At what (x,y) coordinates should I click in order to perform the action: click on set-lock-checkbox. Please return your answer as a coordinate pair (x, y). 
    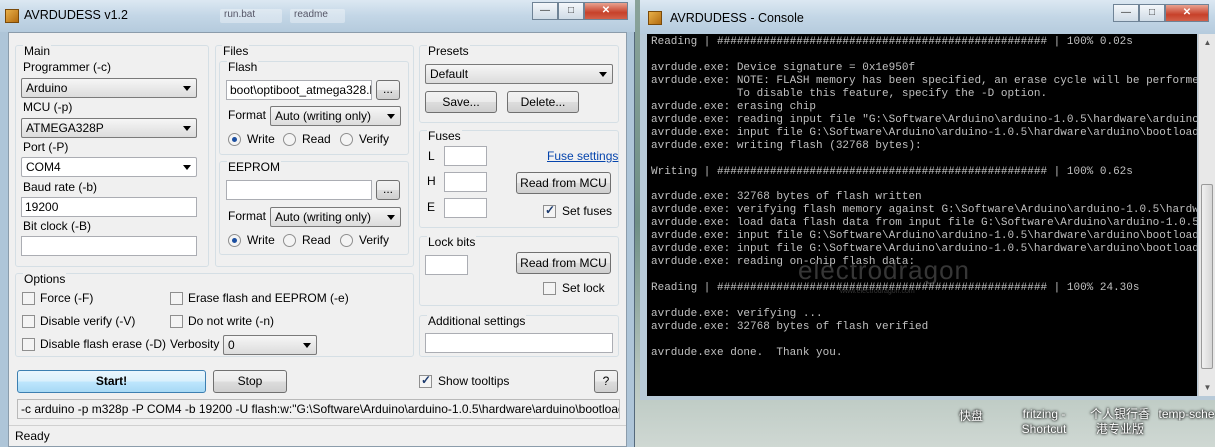
    Looking at the image, I should click on (549, 288).